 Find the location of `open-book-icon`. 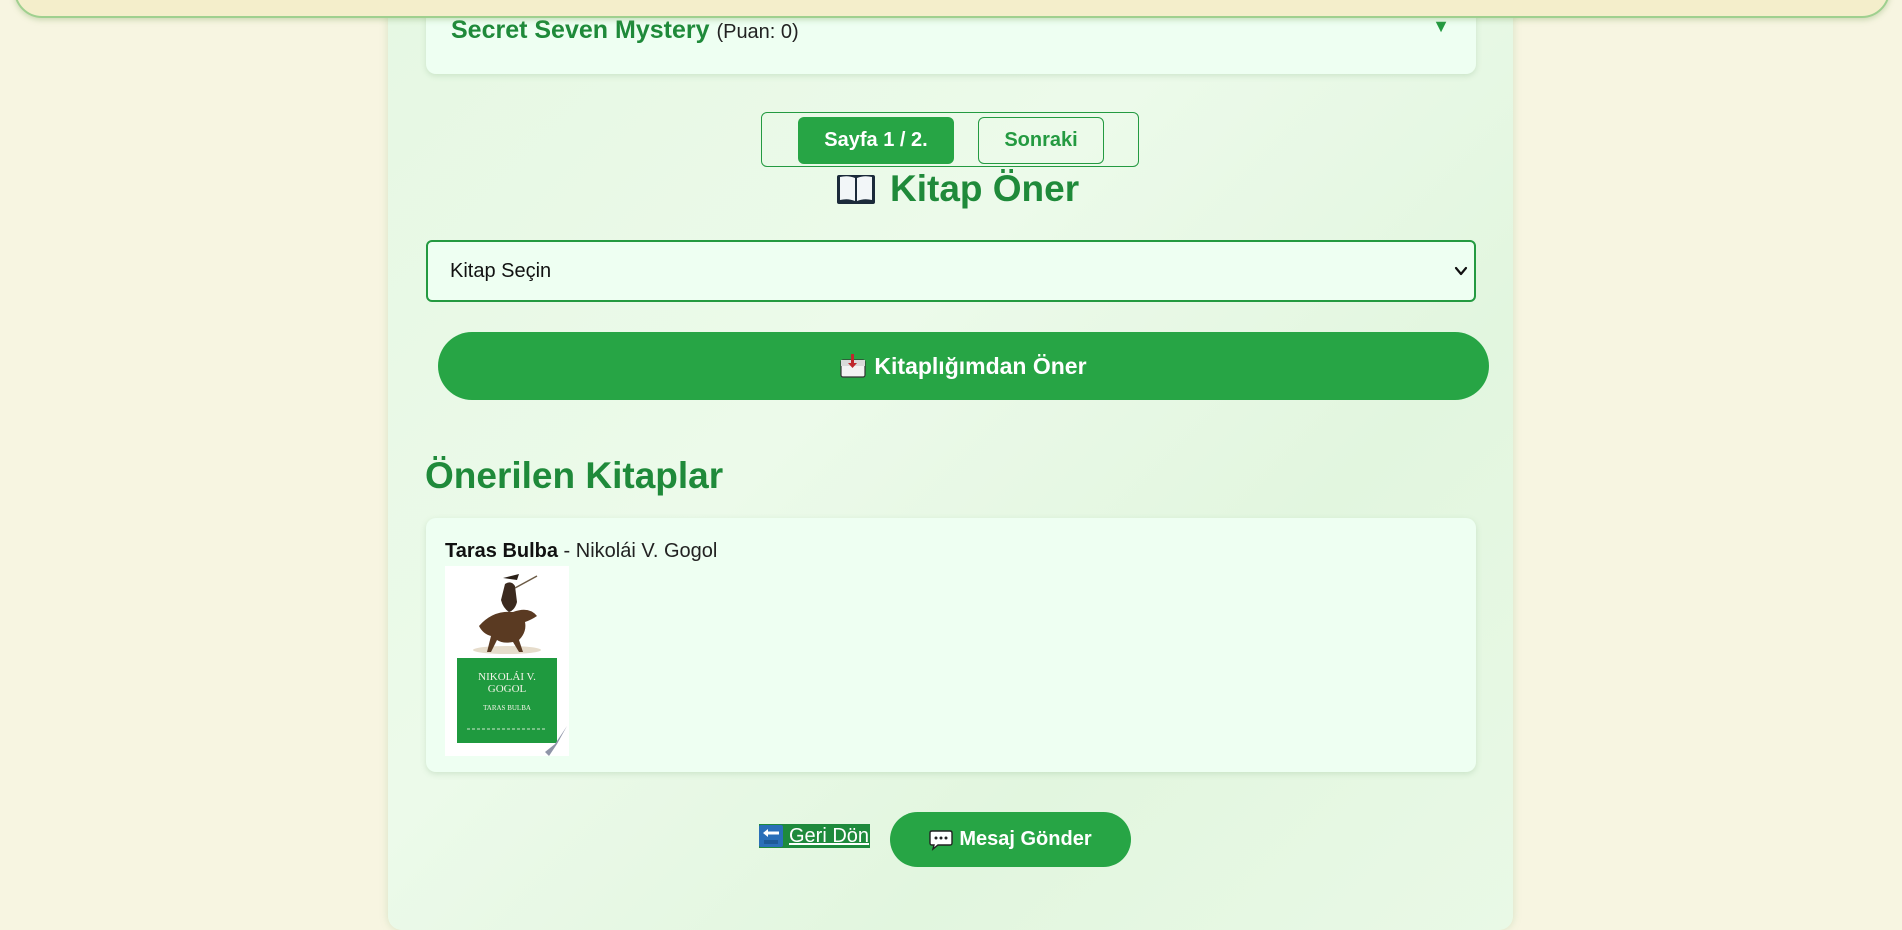

open-book-icon is located at coordinates (856, 189).